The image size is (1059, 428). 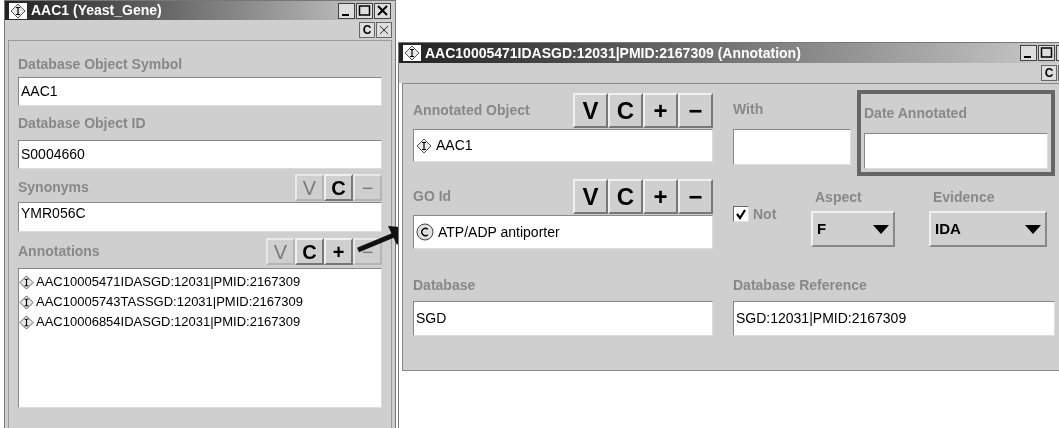 I want to click on annotation-list-item: AAC10005471IDASGD:12031|PMID:2167309, so click(x=200, y=282).